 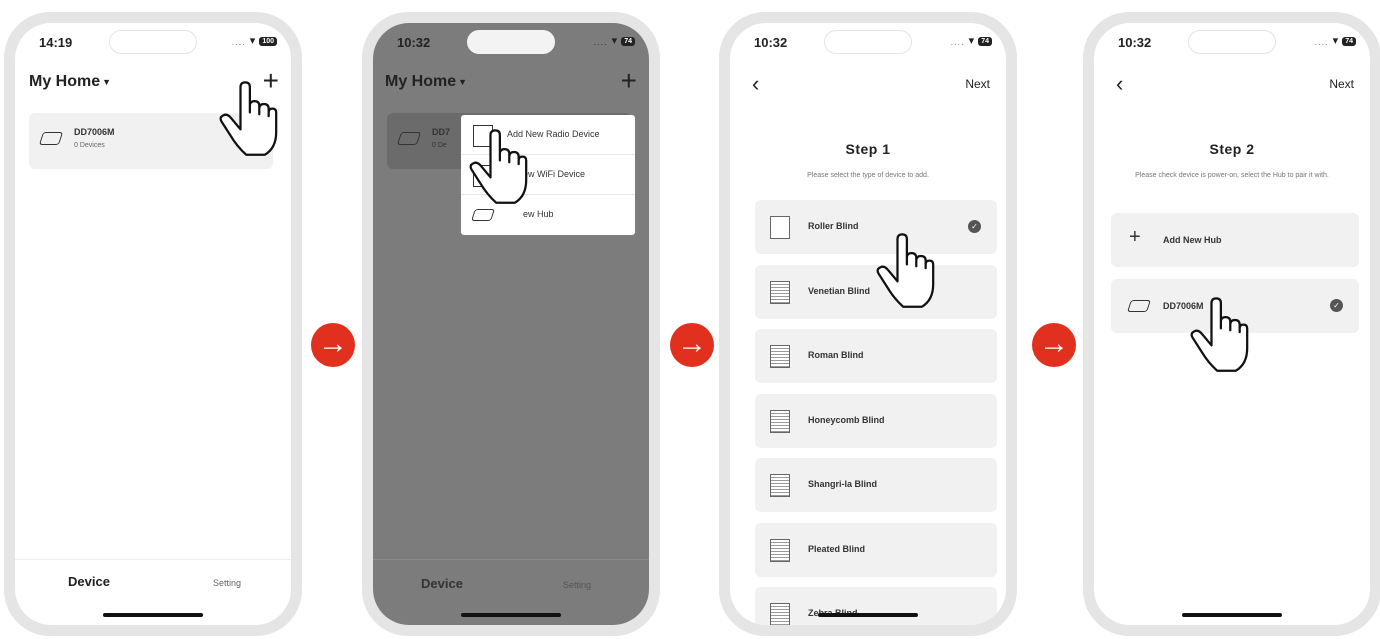 What do you see at coordinates (837, 549) in the screenshot?
I see `device-type-label: Pleated Blind` at bounding box center [837, 549].